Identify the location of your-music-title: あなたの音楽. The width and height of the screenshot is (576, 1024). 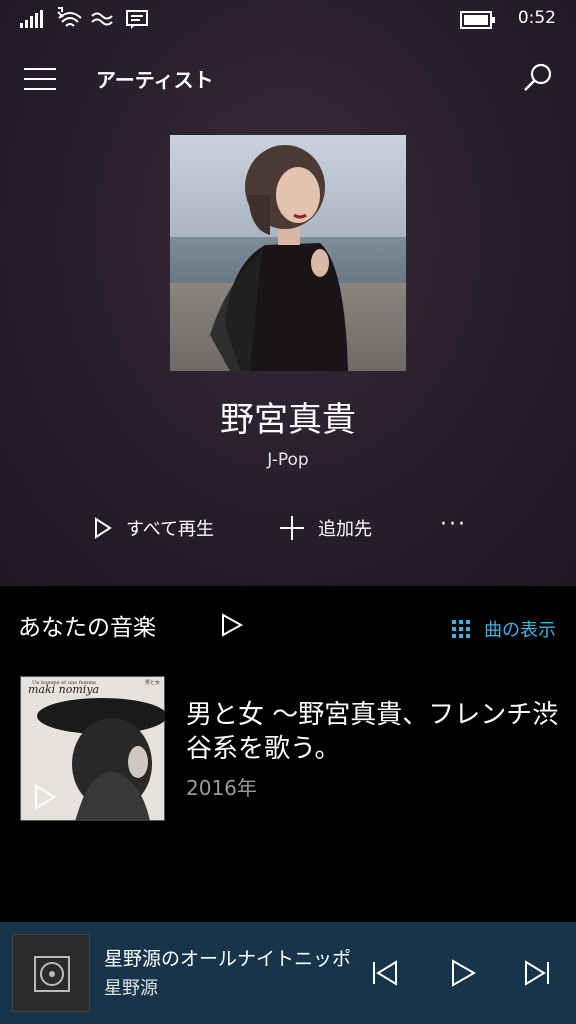
(87, 628).